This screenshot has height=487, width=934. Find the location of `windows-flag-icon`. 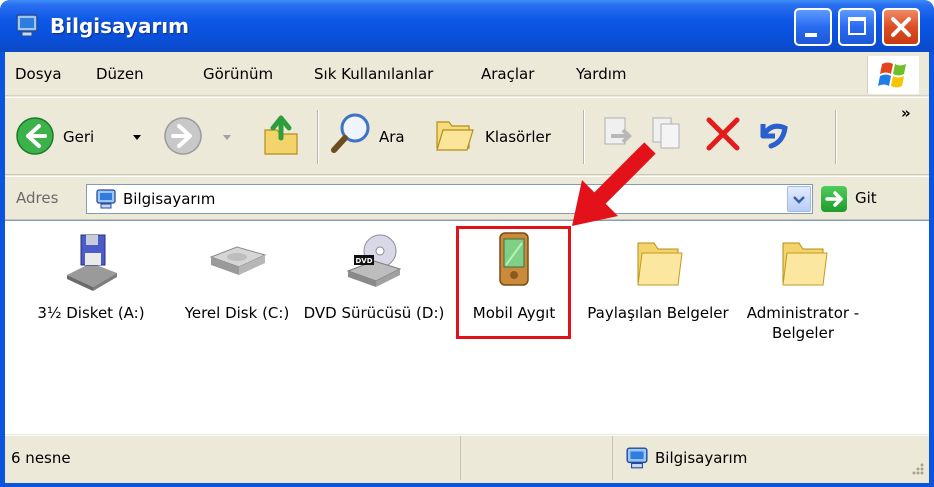

windows-flag-icon is located at coordinates (892, 75).